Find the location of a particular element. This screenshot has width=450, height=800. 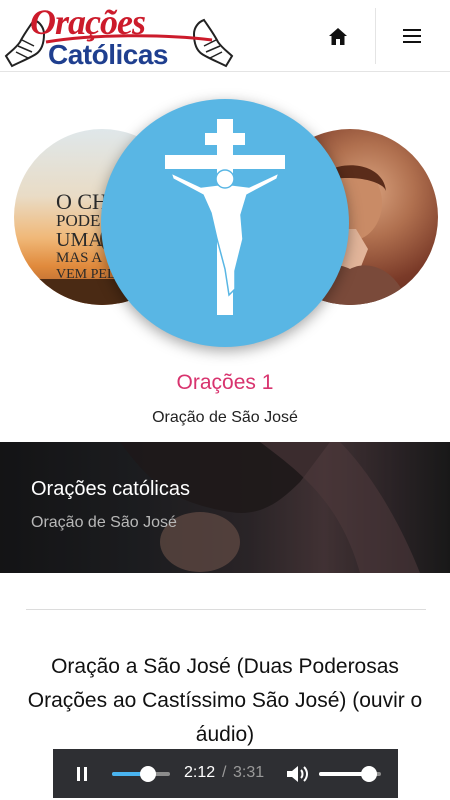

hamburger-menu-icon is located at coordinates (412, 36).